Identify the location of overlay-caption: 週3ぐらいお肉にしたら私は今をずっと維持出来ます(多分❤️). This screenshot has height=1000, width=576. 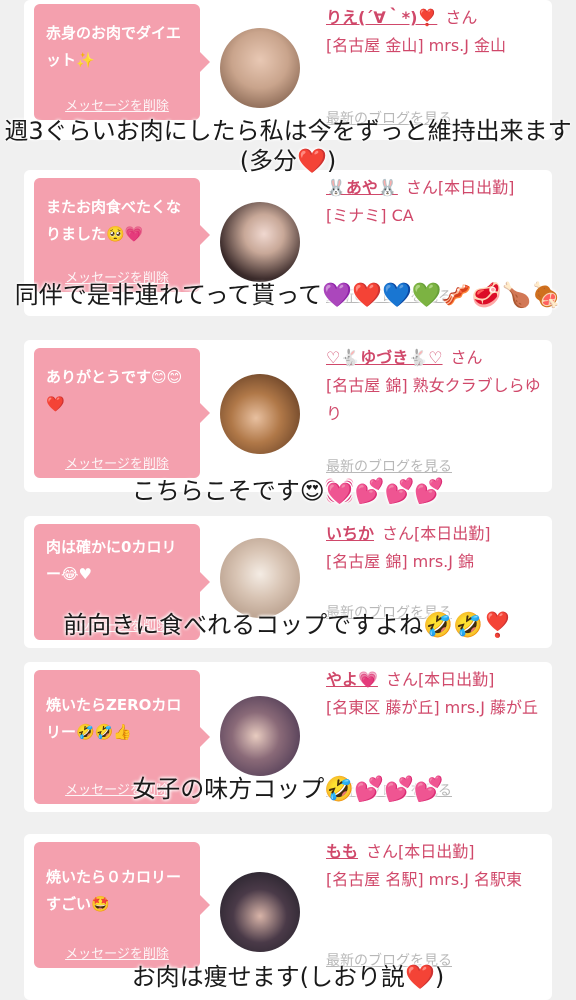
(288, 146).